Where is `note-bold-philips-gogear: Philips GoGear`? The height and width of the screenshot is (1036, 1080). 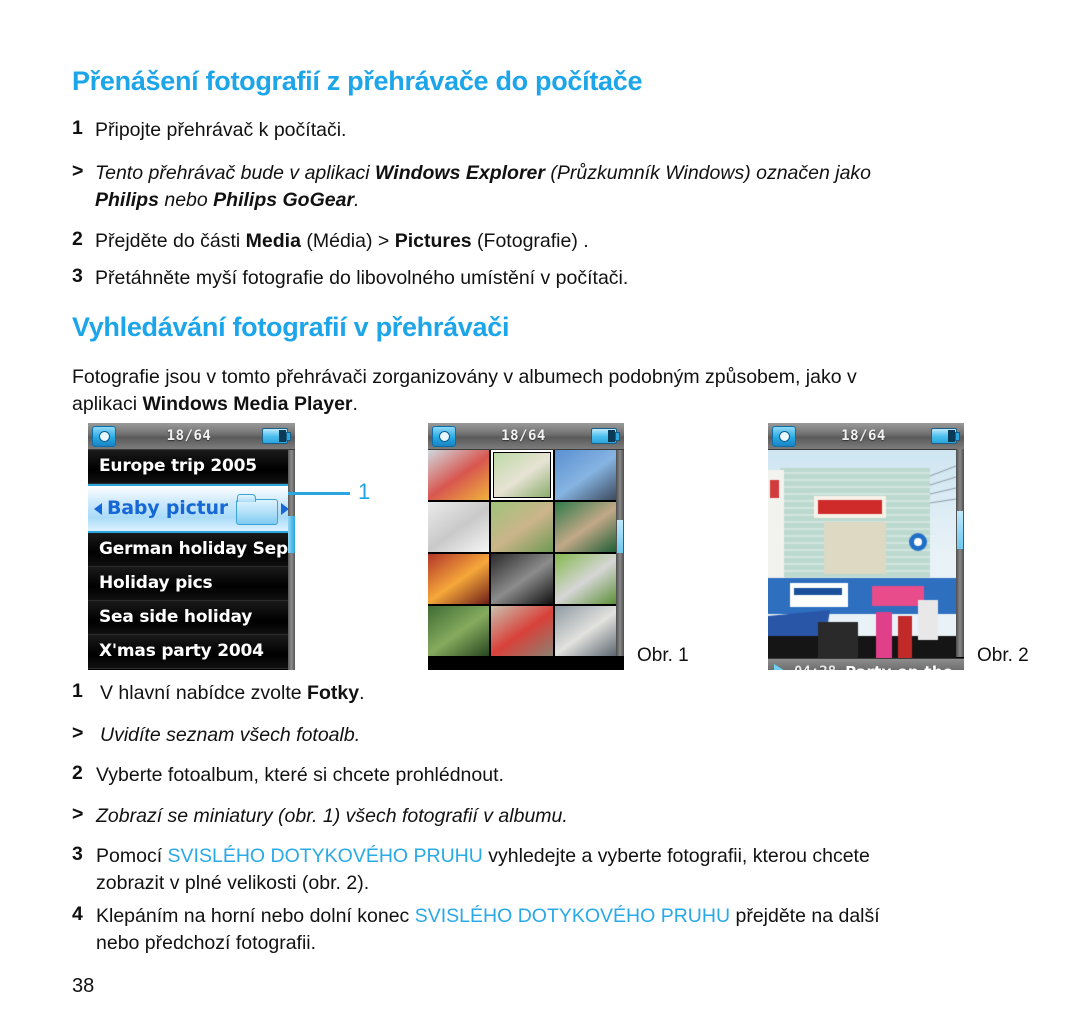 note-bold-philips-gogear: Philips GoGear is located at coordinates (284, 200).